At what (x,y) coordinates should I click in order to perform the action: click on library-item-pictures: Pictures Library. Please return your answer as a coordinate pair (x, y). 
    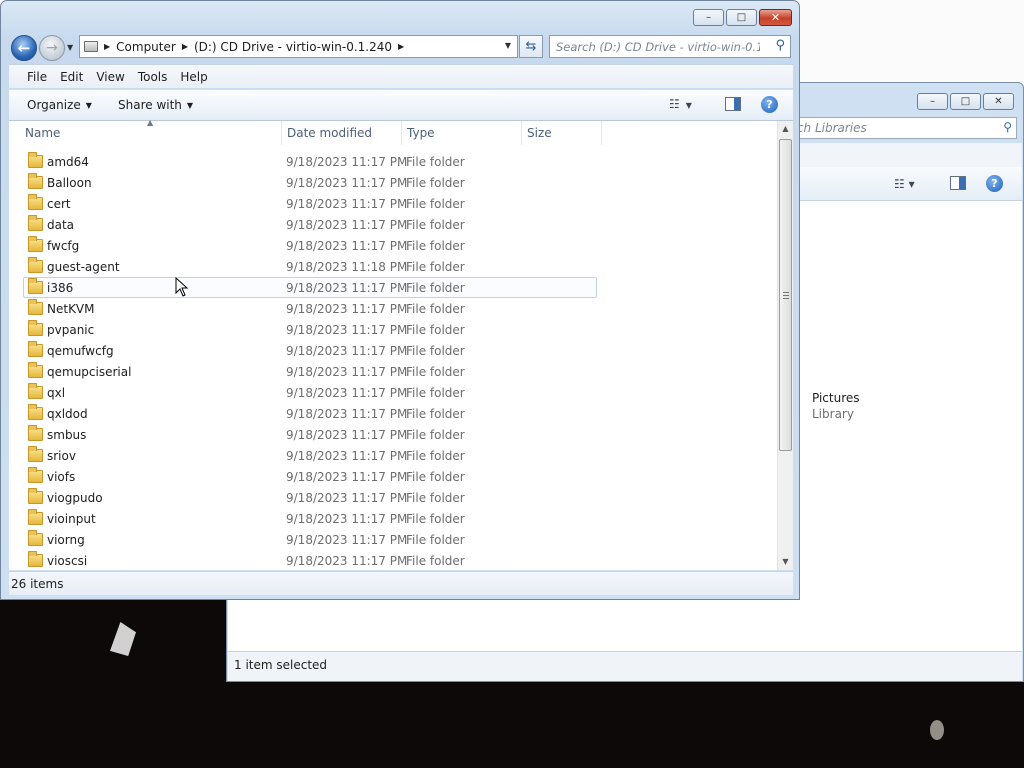
    Looking at the image, I should click on (836, 406).